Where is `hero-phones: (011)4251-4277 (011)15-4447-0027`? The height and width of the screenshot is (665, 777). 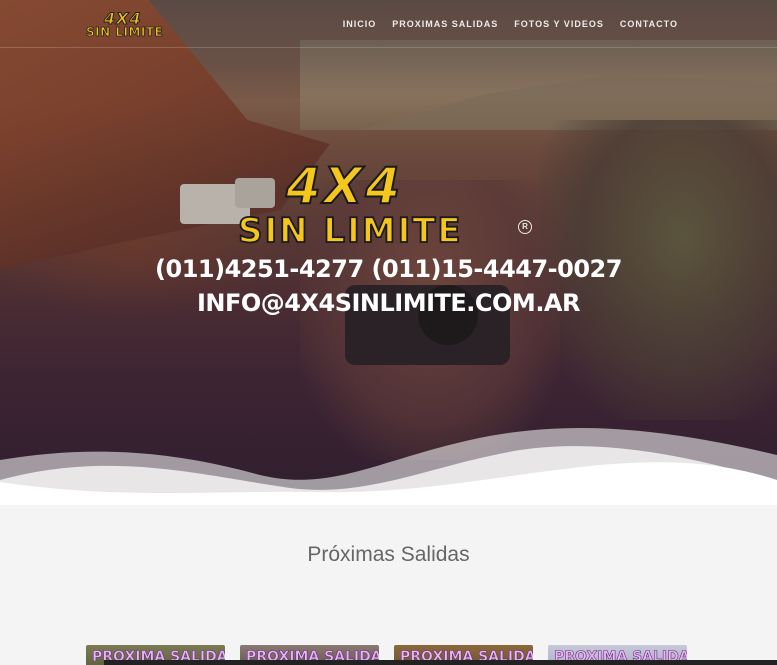
hero-phones: (011)4251-4277 (011)15-4447-0027 is located at coordinates (388, 269).